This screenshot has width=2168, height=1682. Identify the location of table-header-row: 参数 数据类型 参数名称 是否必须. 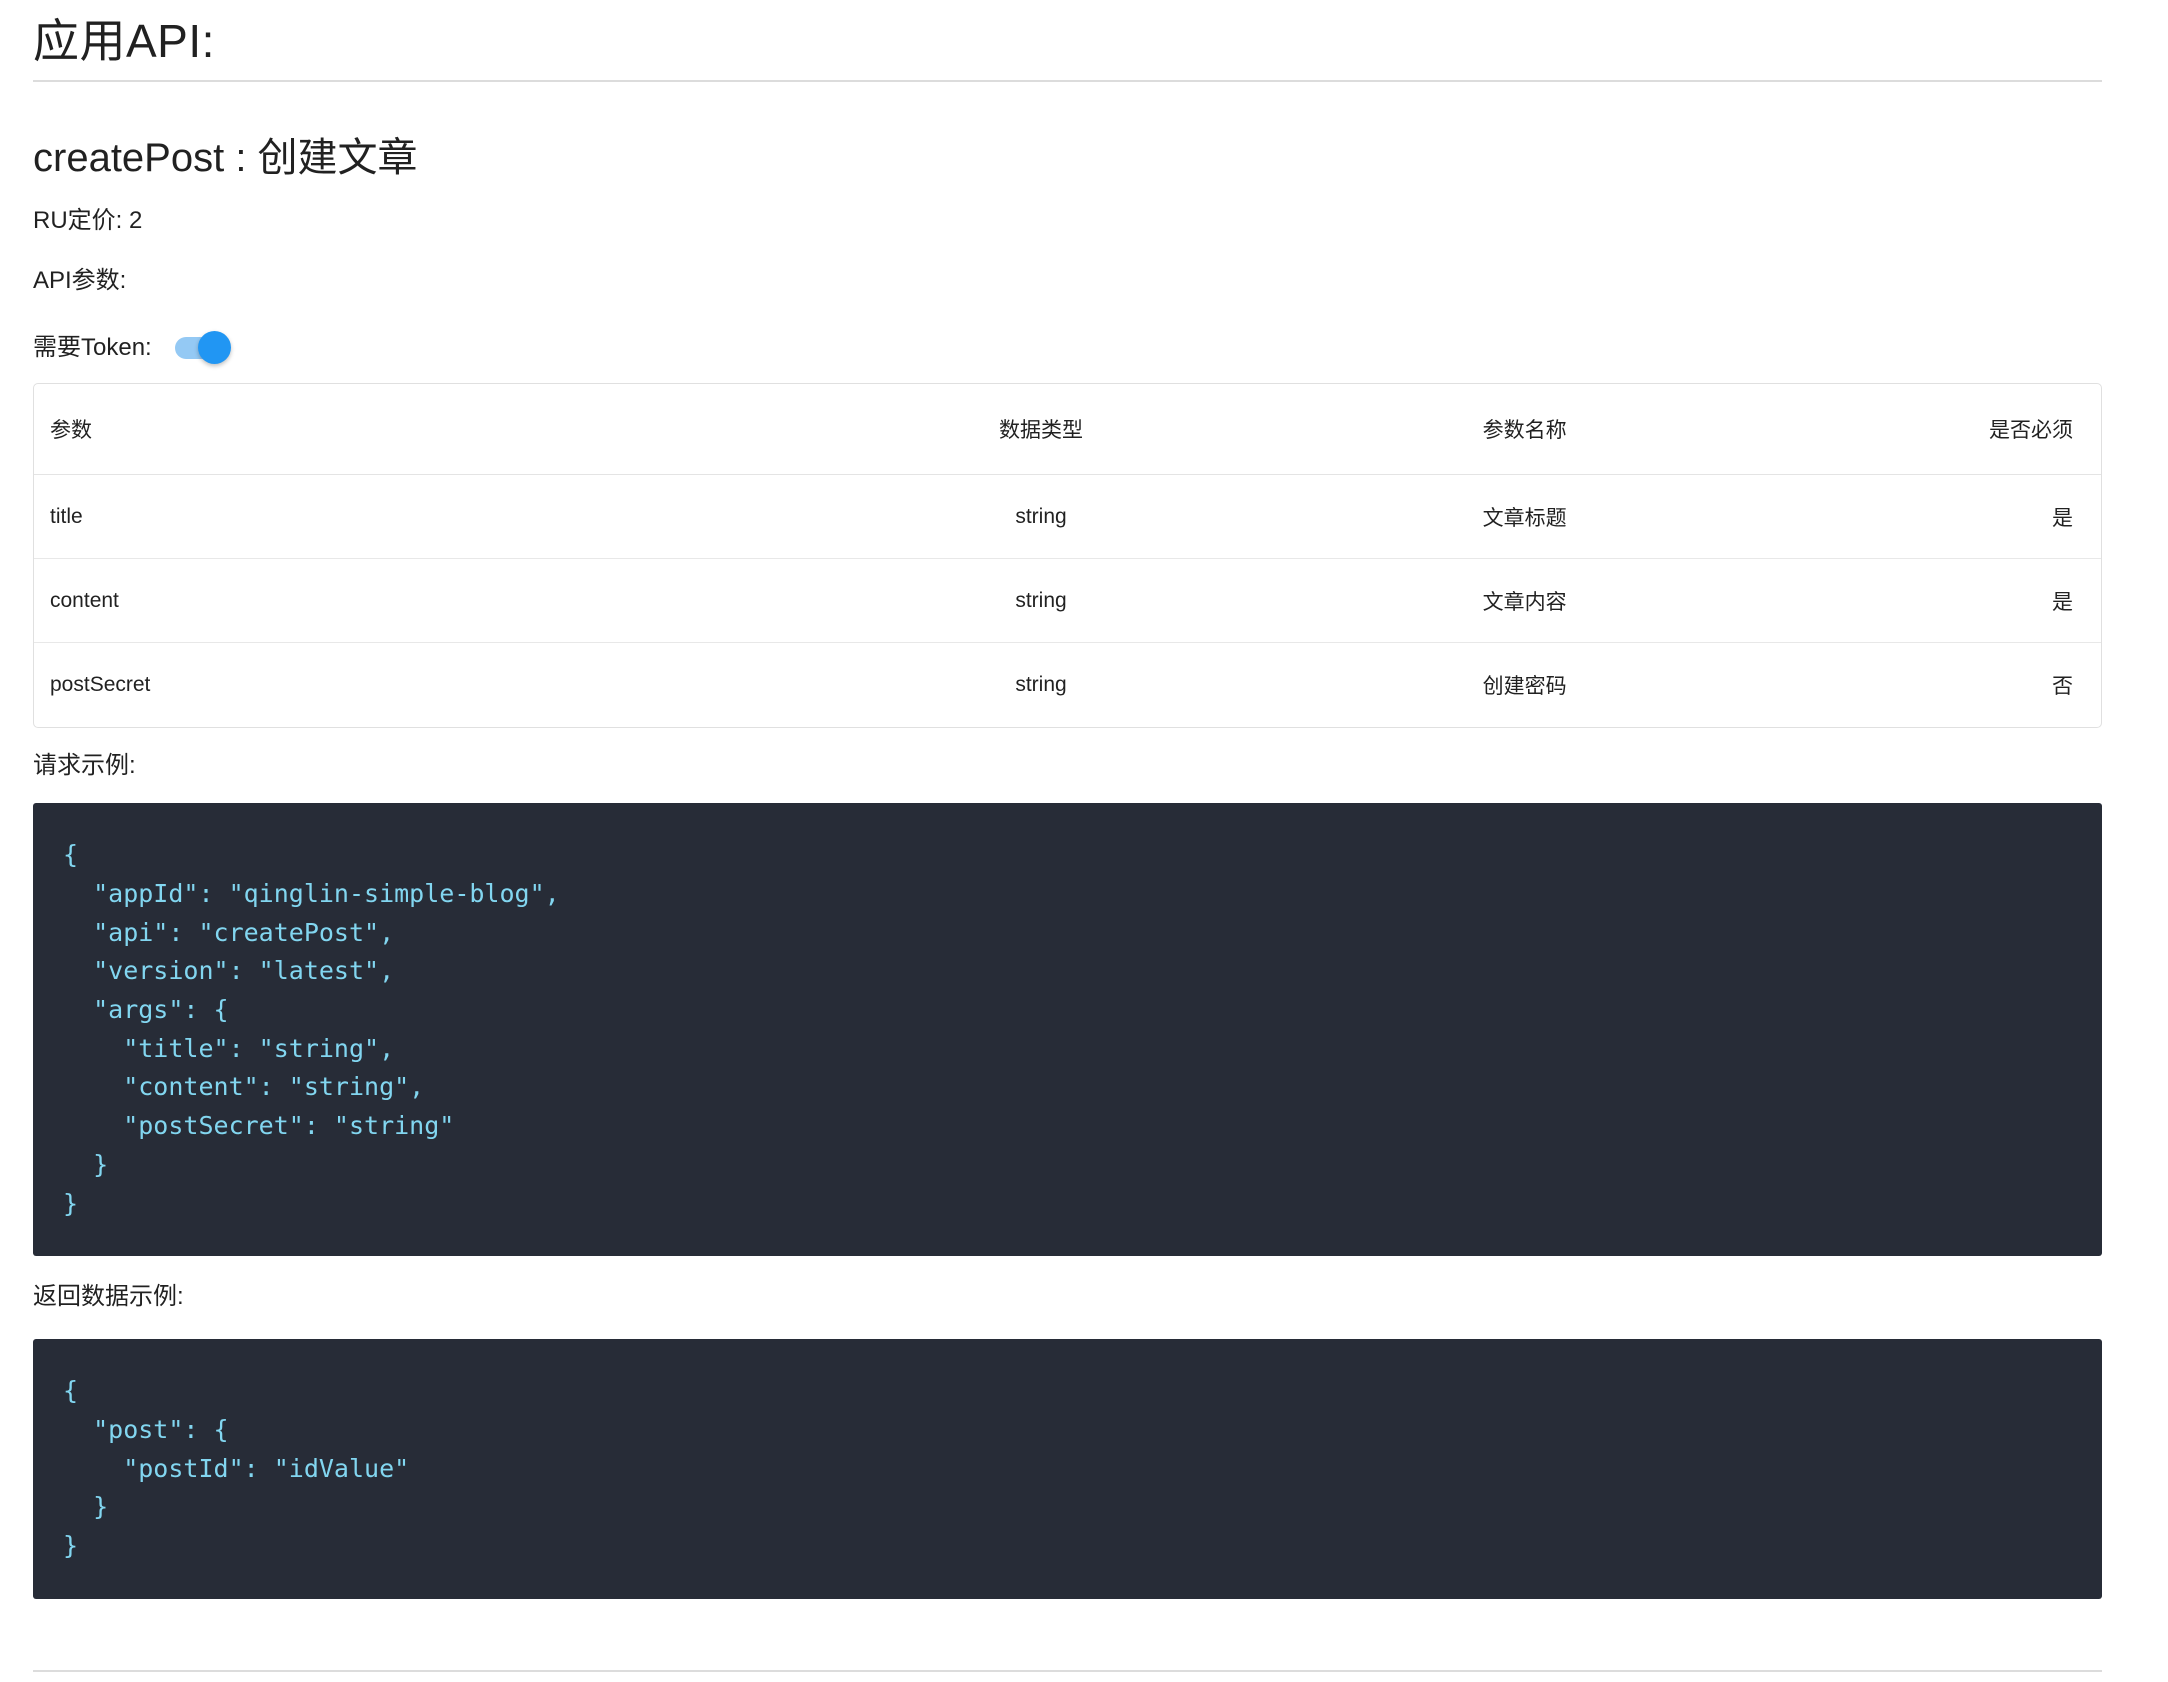
(1067, 430).